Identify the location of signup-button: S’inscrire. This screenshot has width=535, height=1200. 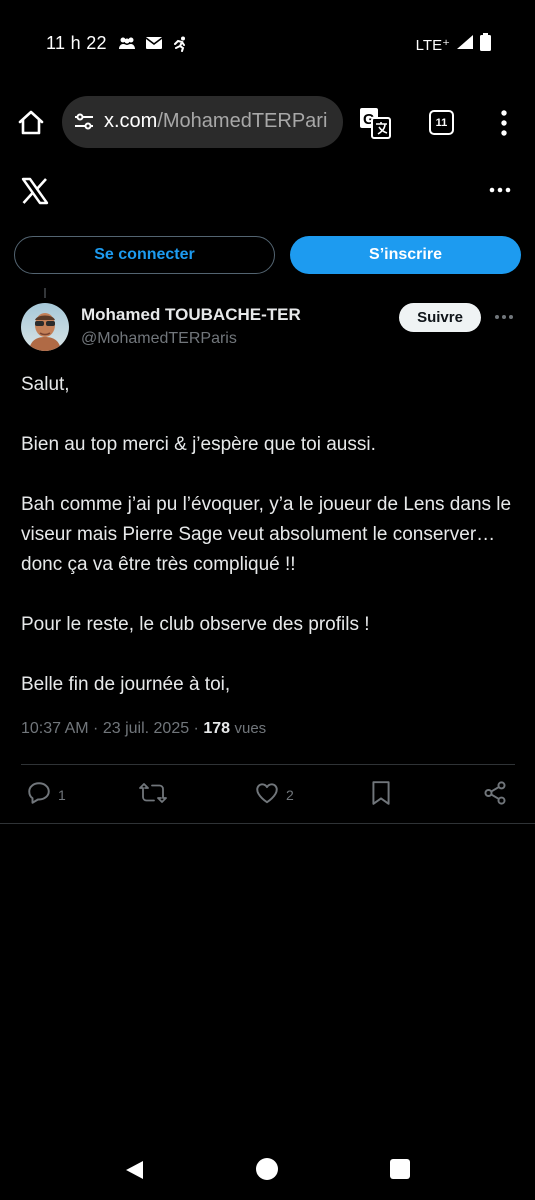
(405, 255).